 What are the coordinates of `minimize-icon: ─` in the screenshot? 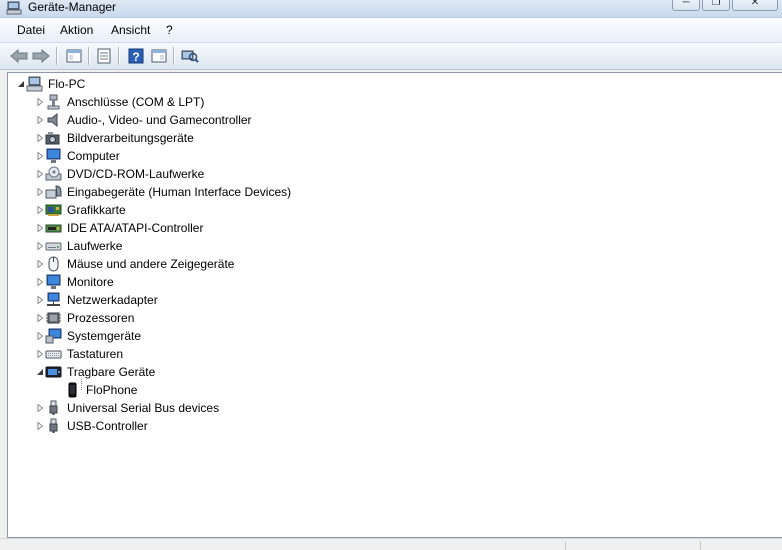 It's located at (686, 4).